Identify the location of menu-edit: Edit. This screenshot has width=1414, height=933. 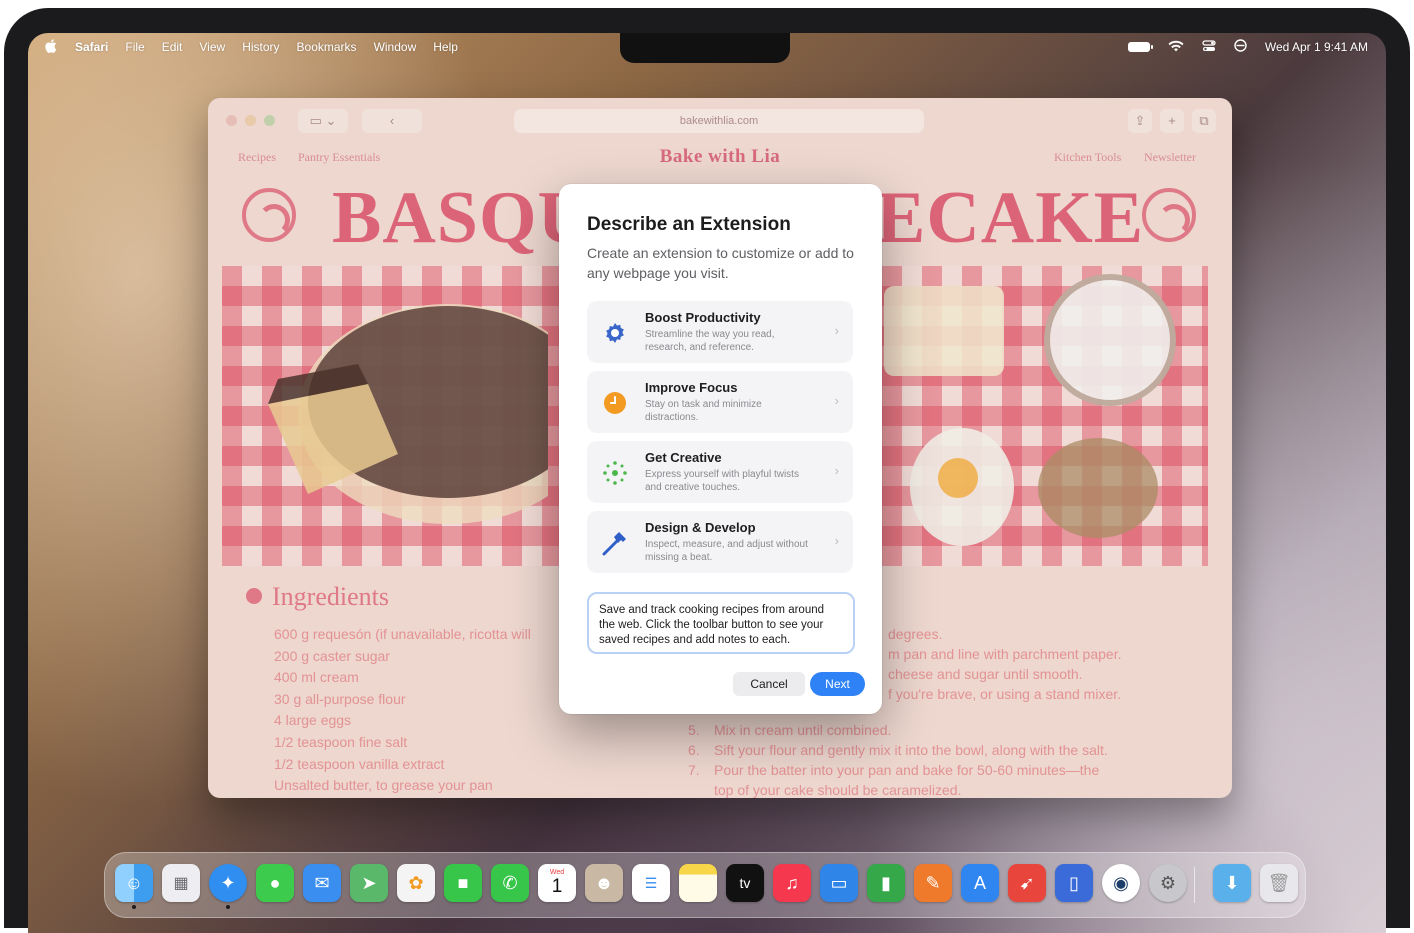
(172, 47).